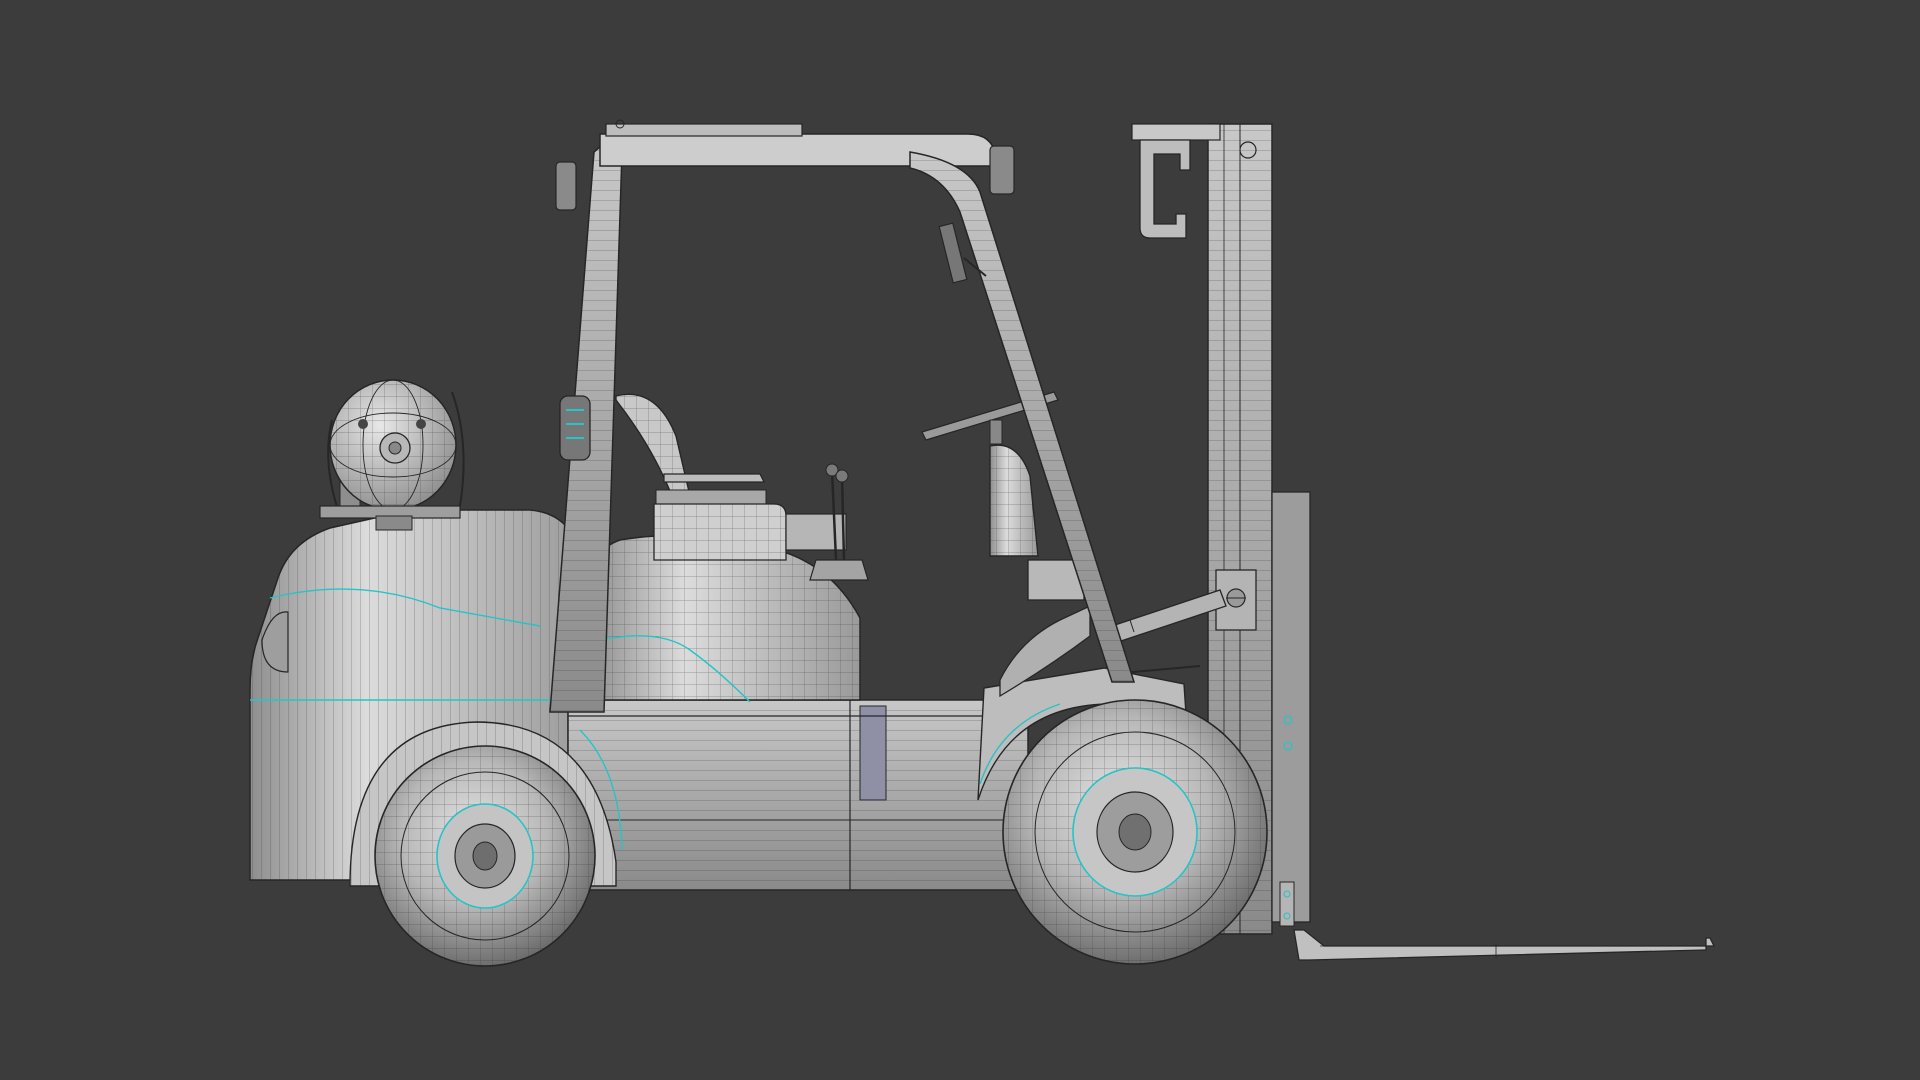 This screenshot has width=1920, height=1080. What do you see at coordinates (1504, 945) in the screenshot?
I see `fork` at bounding box center [1504, 945].